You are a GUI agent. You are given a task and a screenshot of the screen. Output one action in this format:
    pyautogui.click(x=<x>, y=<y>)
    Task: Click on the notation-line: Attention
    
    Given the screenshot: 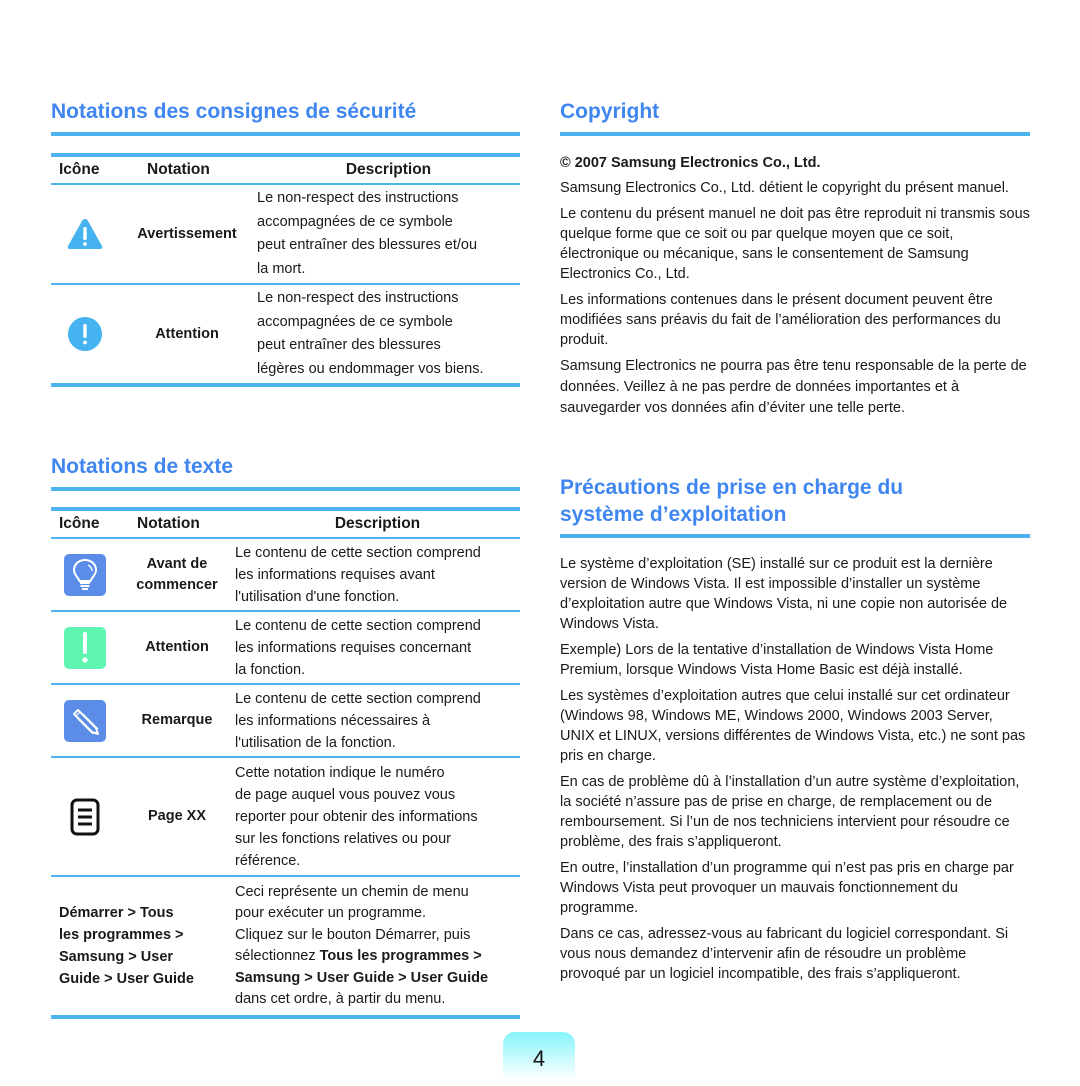 What is the action you would take?
    pyautogui.click(x=177, y=647)
    